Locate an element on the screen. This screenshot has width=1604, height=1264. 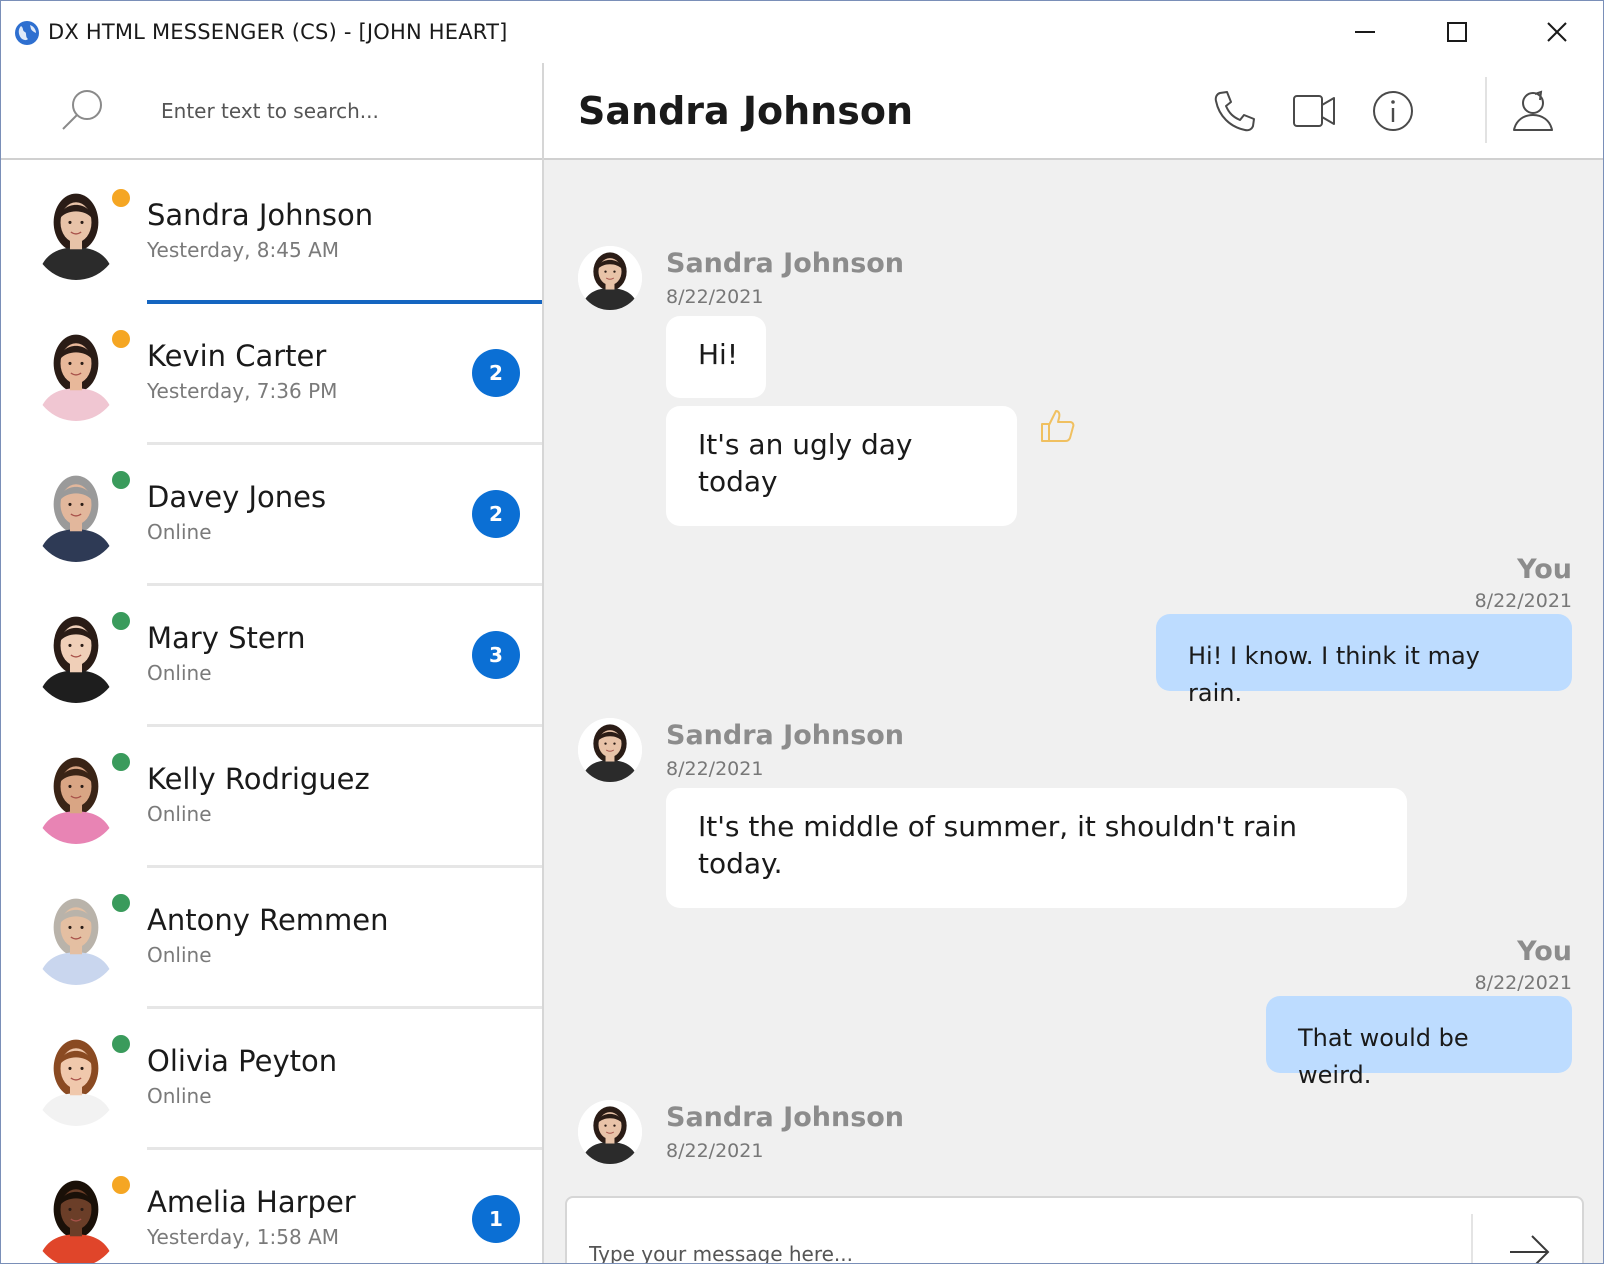
message-bubble: Hi! I know. I think it may rain. is located at coordinates (1364, 660).